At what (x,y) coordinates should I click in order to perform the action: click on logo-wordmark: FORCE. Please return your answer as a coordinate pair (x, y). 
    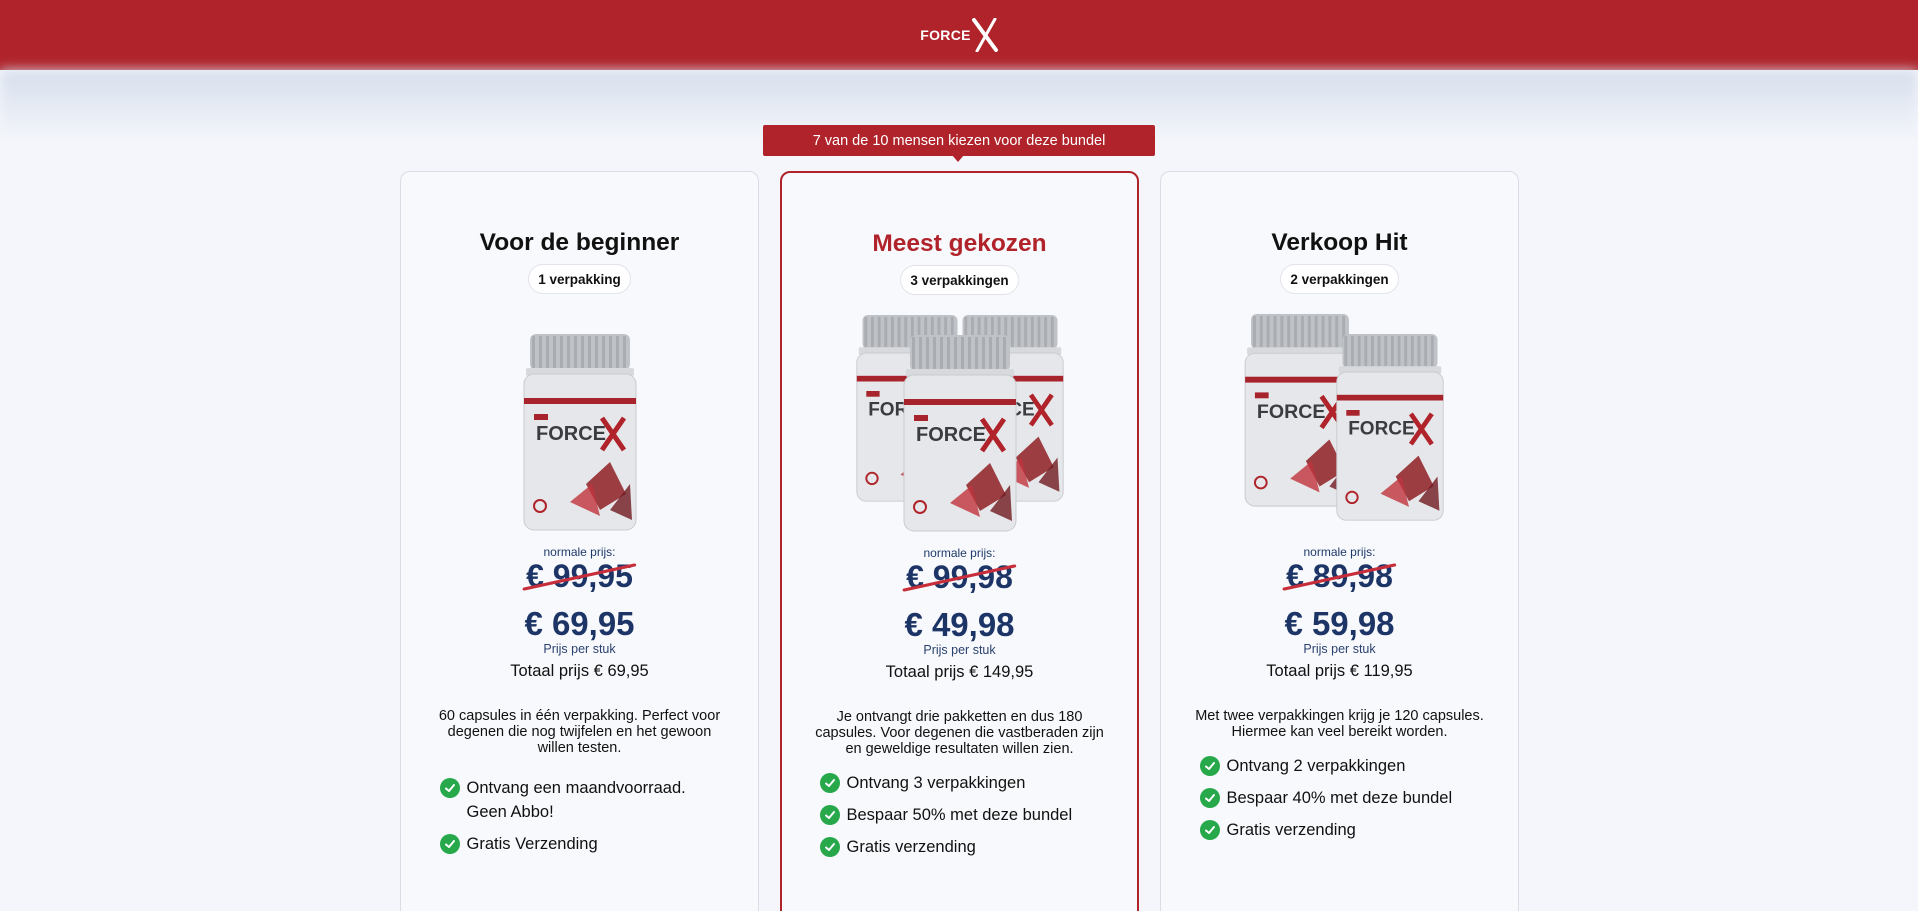
    Looking at the image, I should click on (945, 35).